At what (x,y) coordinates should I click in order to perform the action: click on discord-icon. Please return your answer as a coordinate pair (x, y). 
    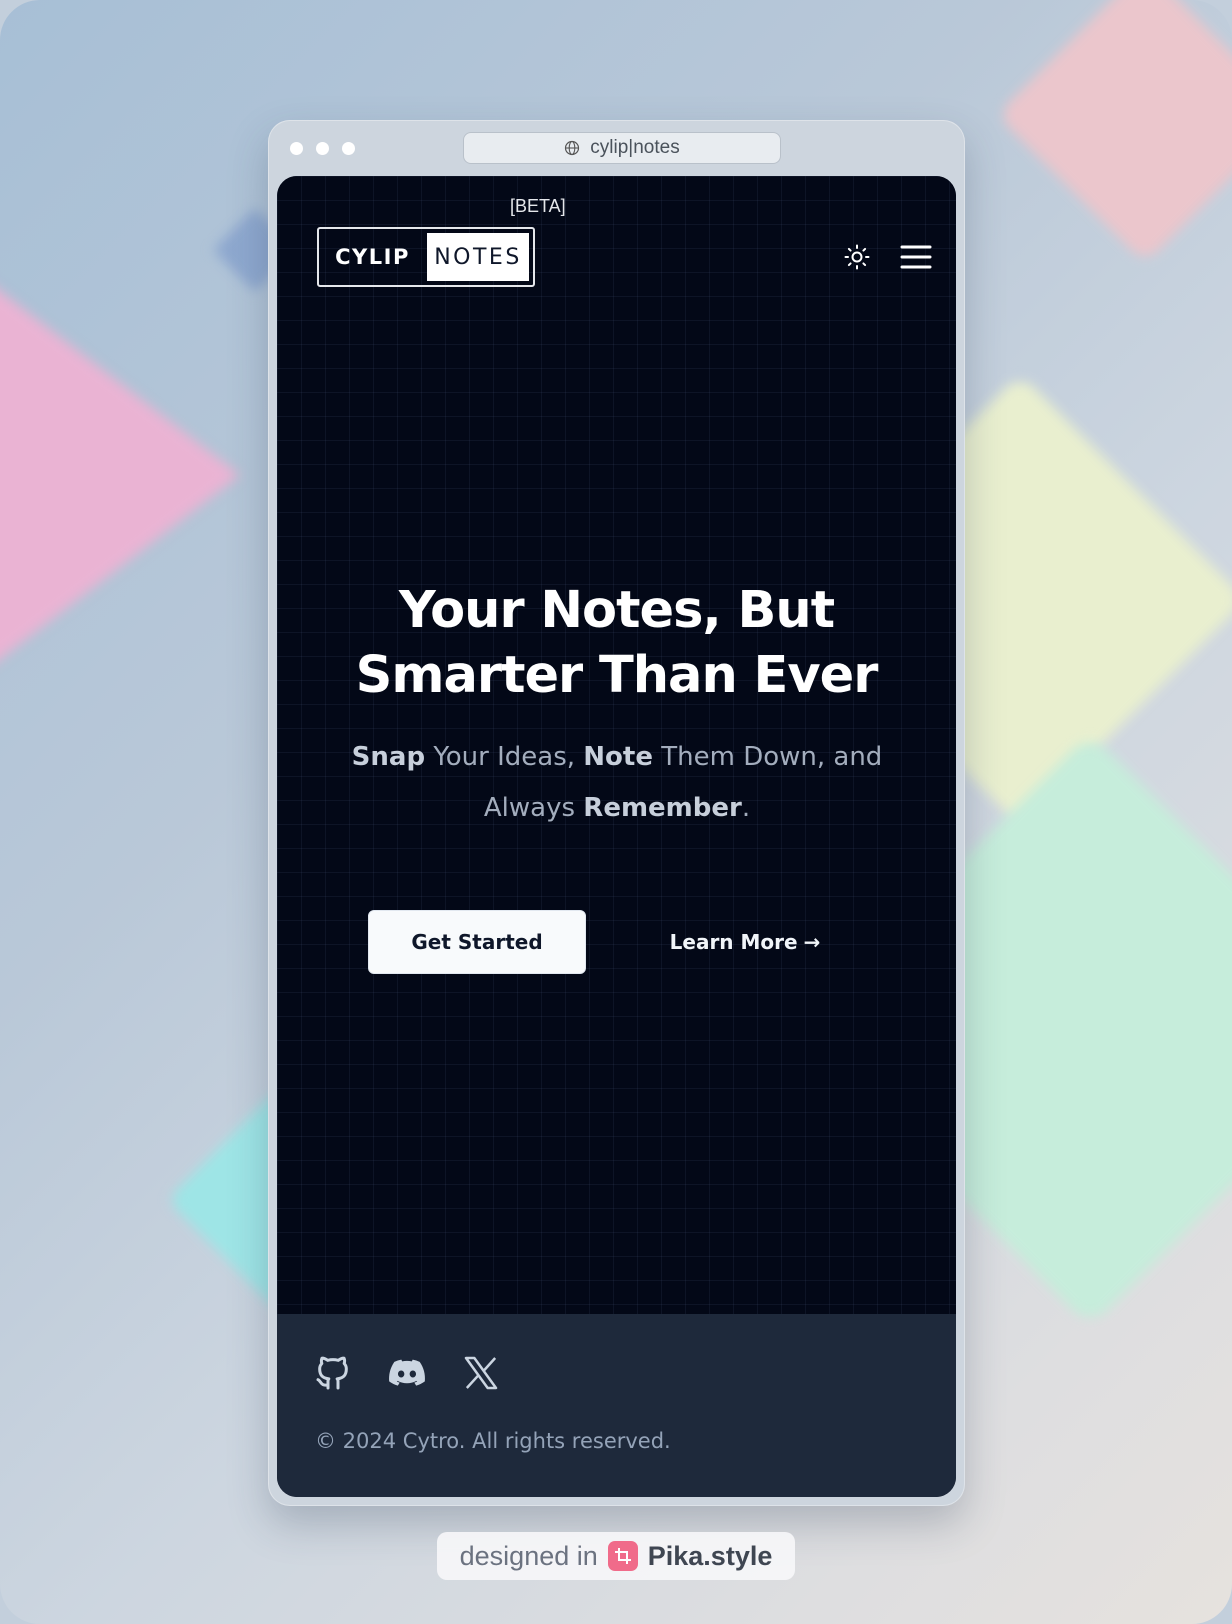
    Looking at the image, I should click on (407, 1373).